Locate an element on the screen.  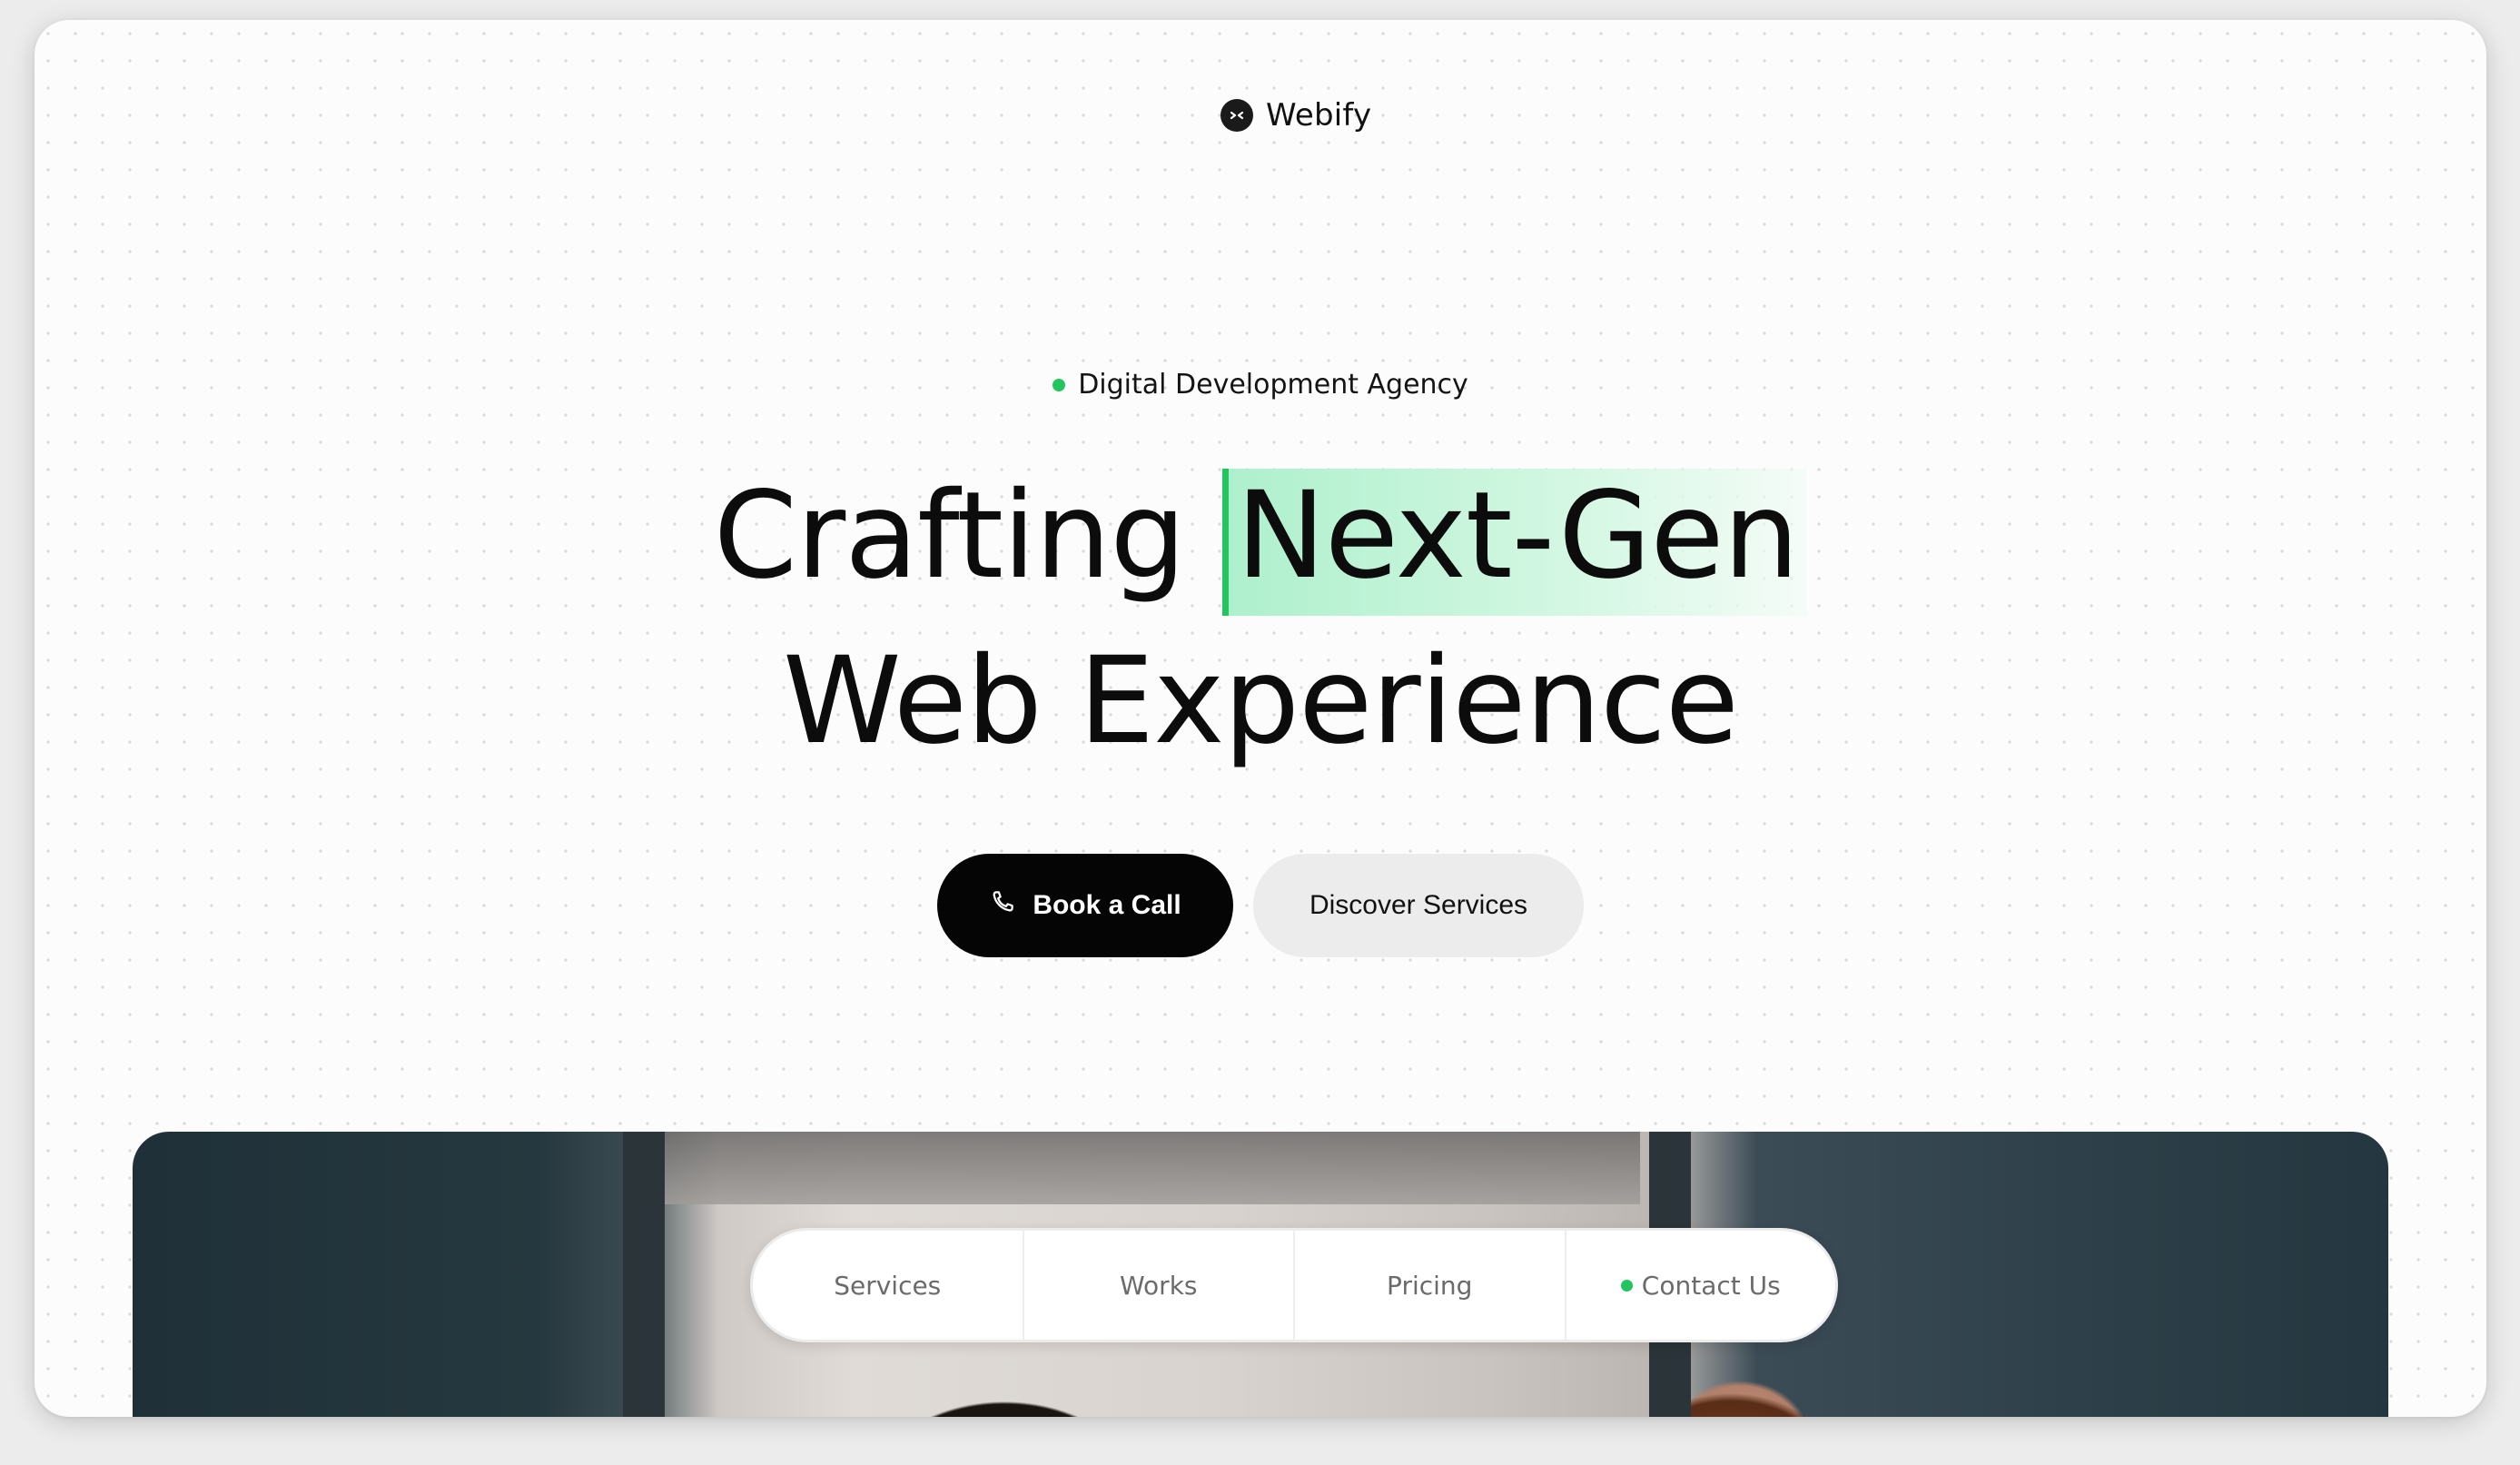
nav-item-label: Works is located at coordinates (1159, 1286).